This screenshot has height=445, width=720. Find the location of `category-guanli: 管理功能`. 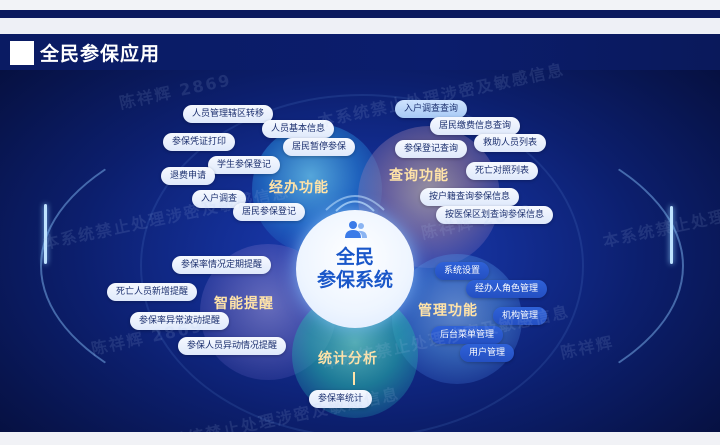

category-guanli: 管理功能 is located at coordinates (448, 310).